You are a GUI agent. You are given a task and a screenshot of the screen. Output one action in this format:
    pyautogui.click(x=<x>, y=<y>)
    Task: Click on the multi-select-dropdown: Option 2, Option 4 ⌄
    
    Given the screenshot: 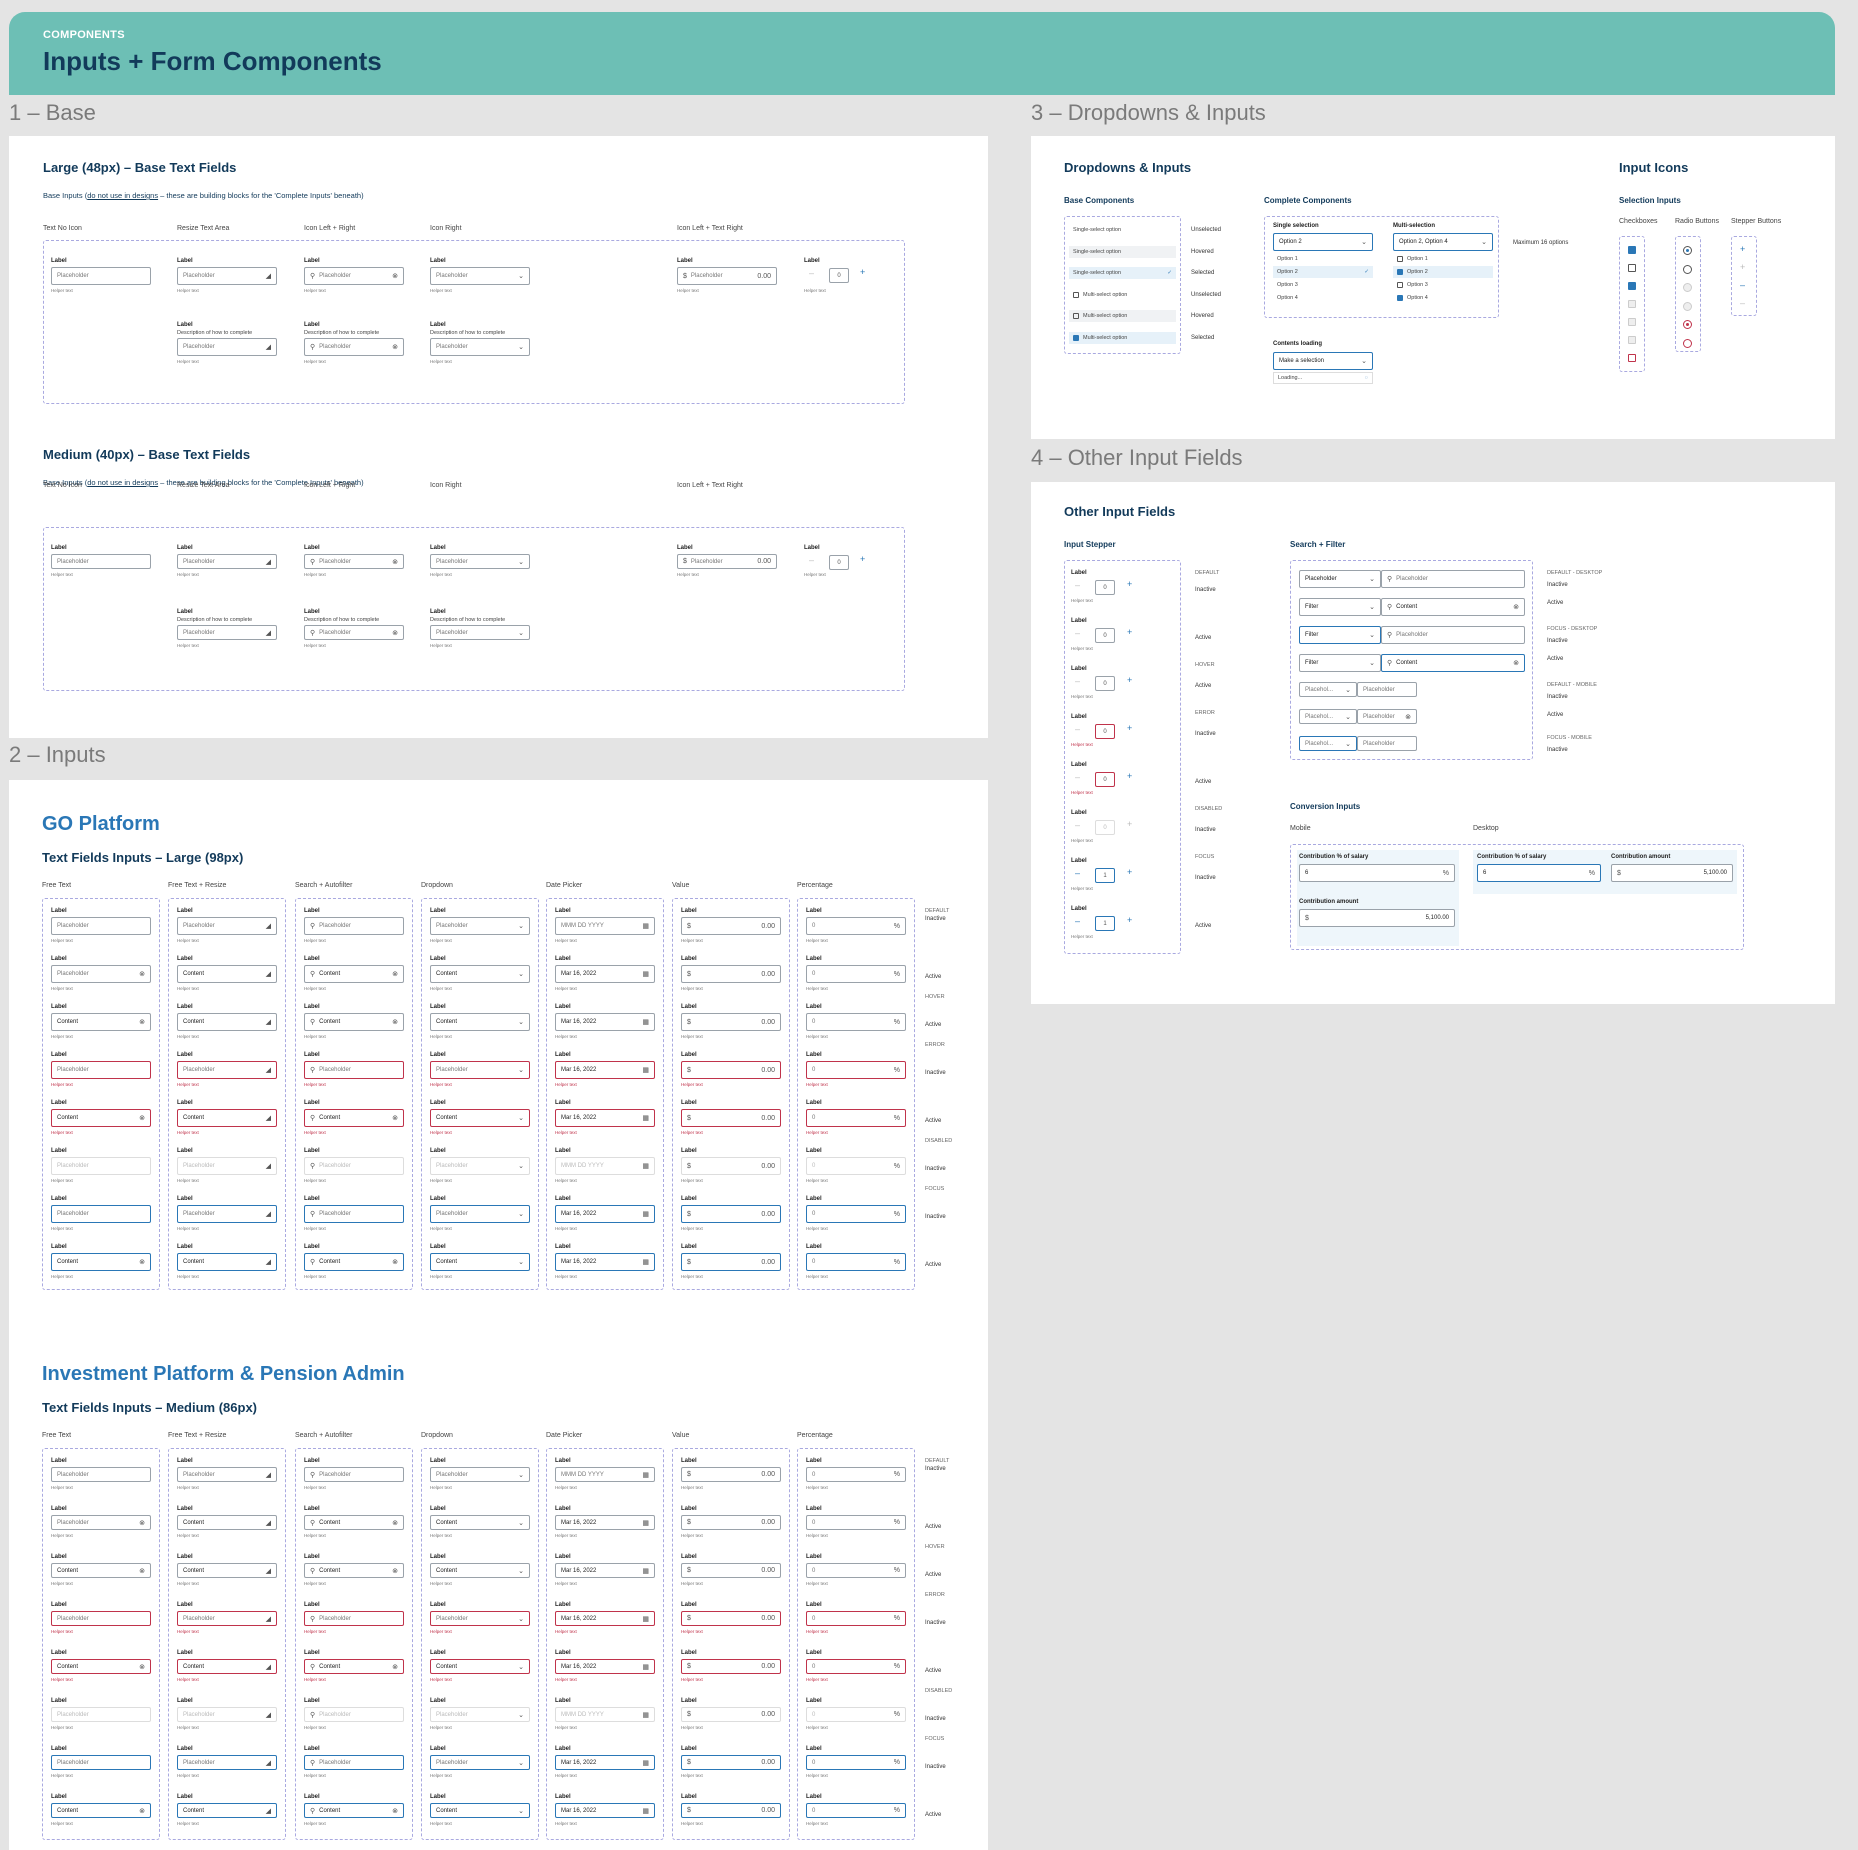 What is the action you would take?
    pyautogui.click(x=1443, y=242)
    